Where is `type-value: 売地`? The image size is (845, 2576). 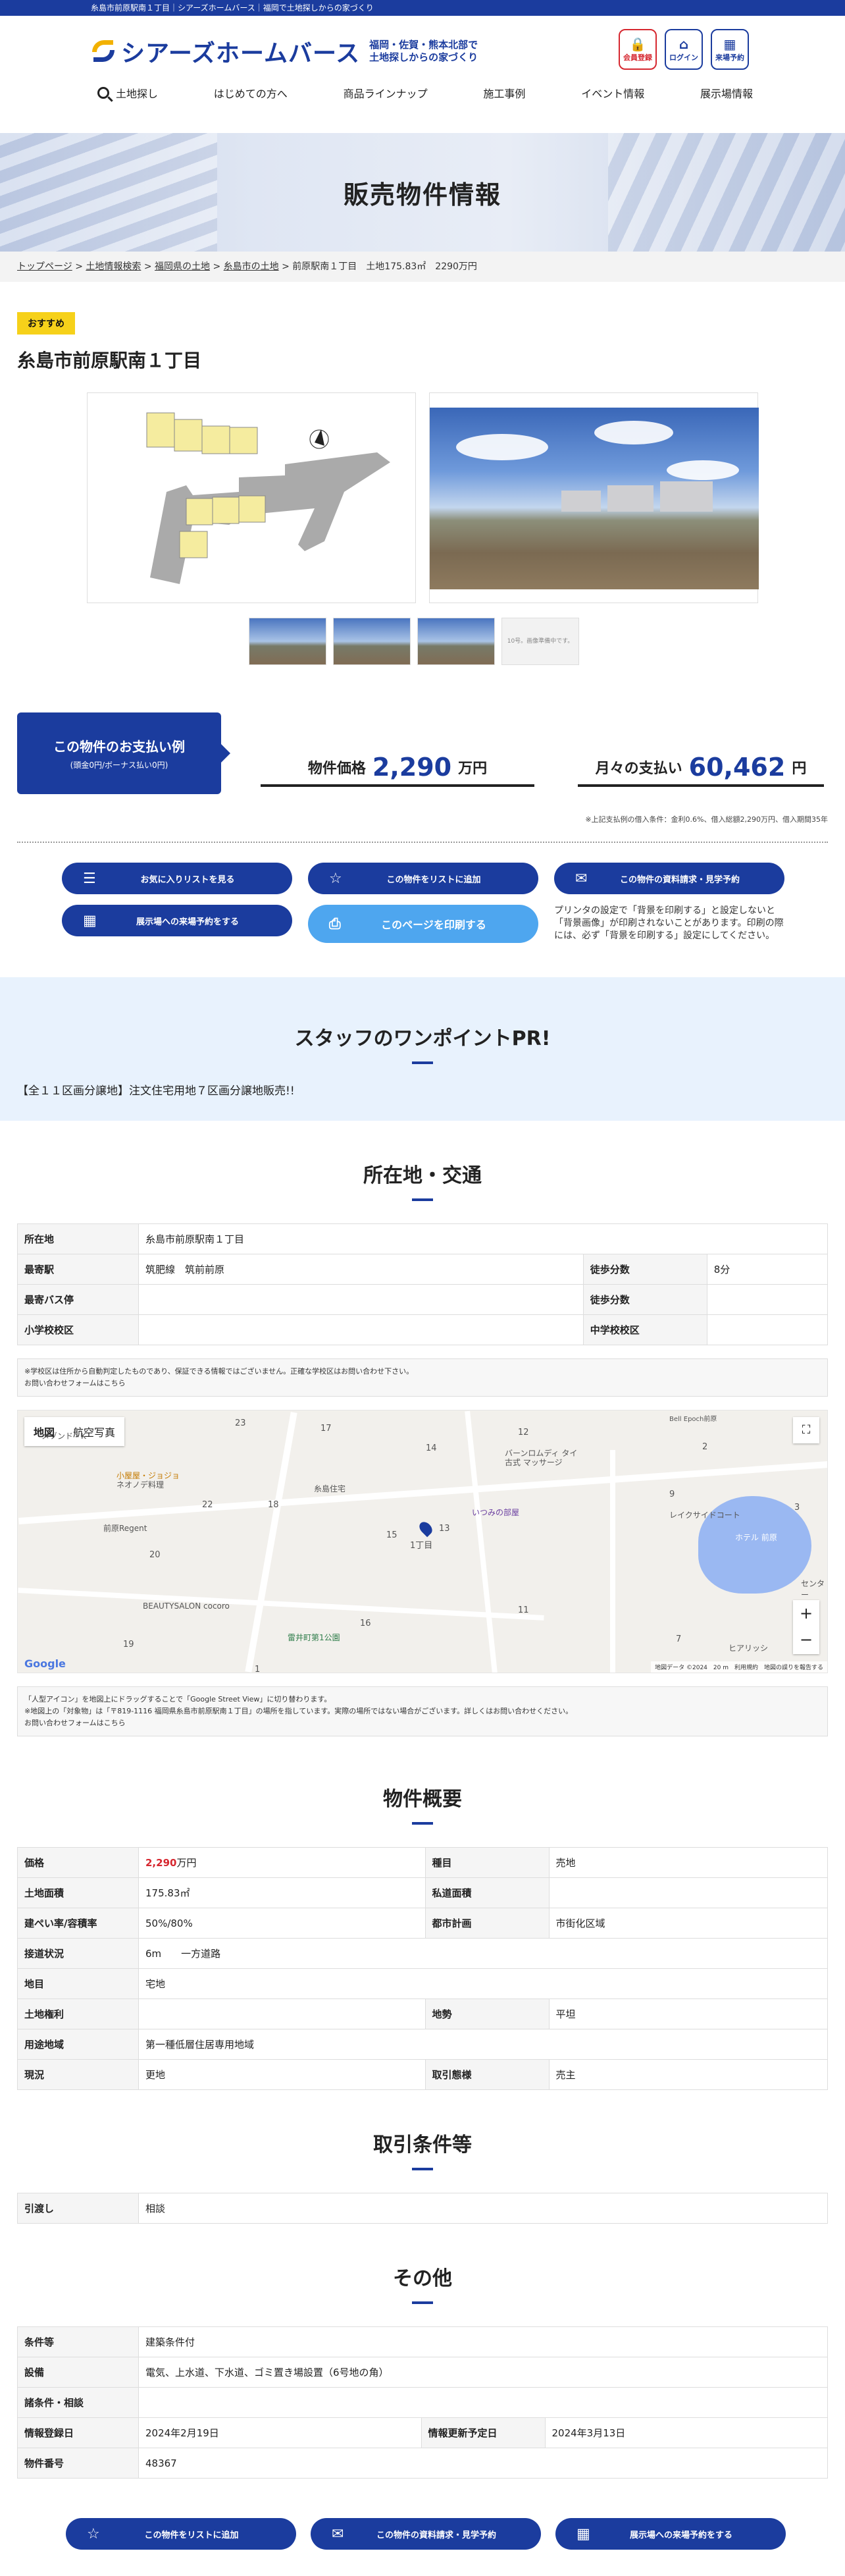
type-value: 売地 is located at coordinates (688, 1862).